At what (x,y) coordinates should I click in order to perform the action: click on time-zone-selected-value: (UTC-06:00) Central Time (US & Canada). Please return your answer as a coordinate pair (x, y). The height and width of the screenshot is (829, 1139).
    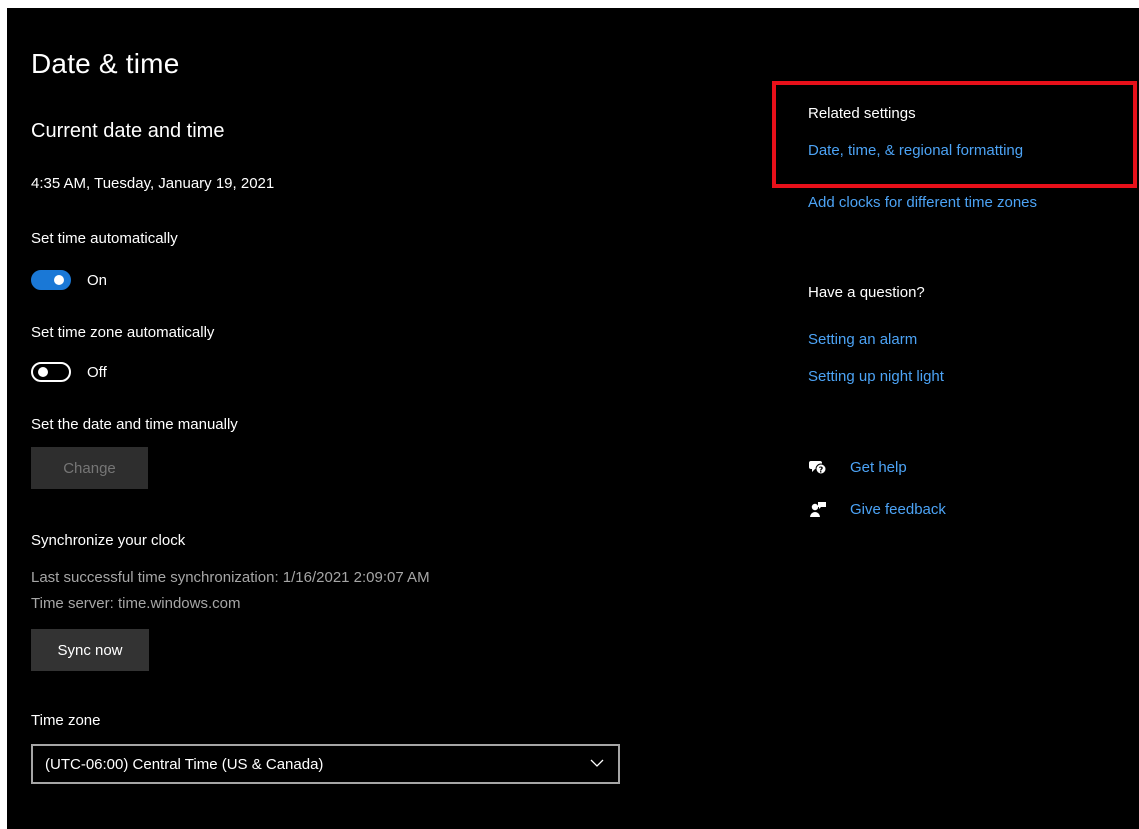
    Looking at the image, I should click on (184, 764).